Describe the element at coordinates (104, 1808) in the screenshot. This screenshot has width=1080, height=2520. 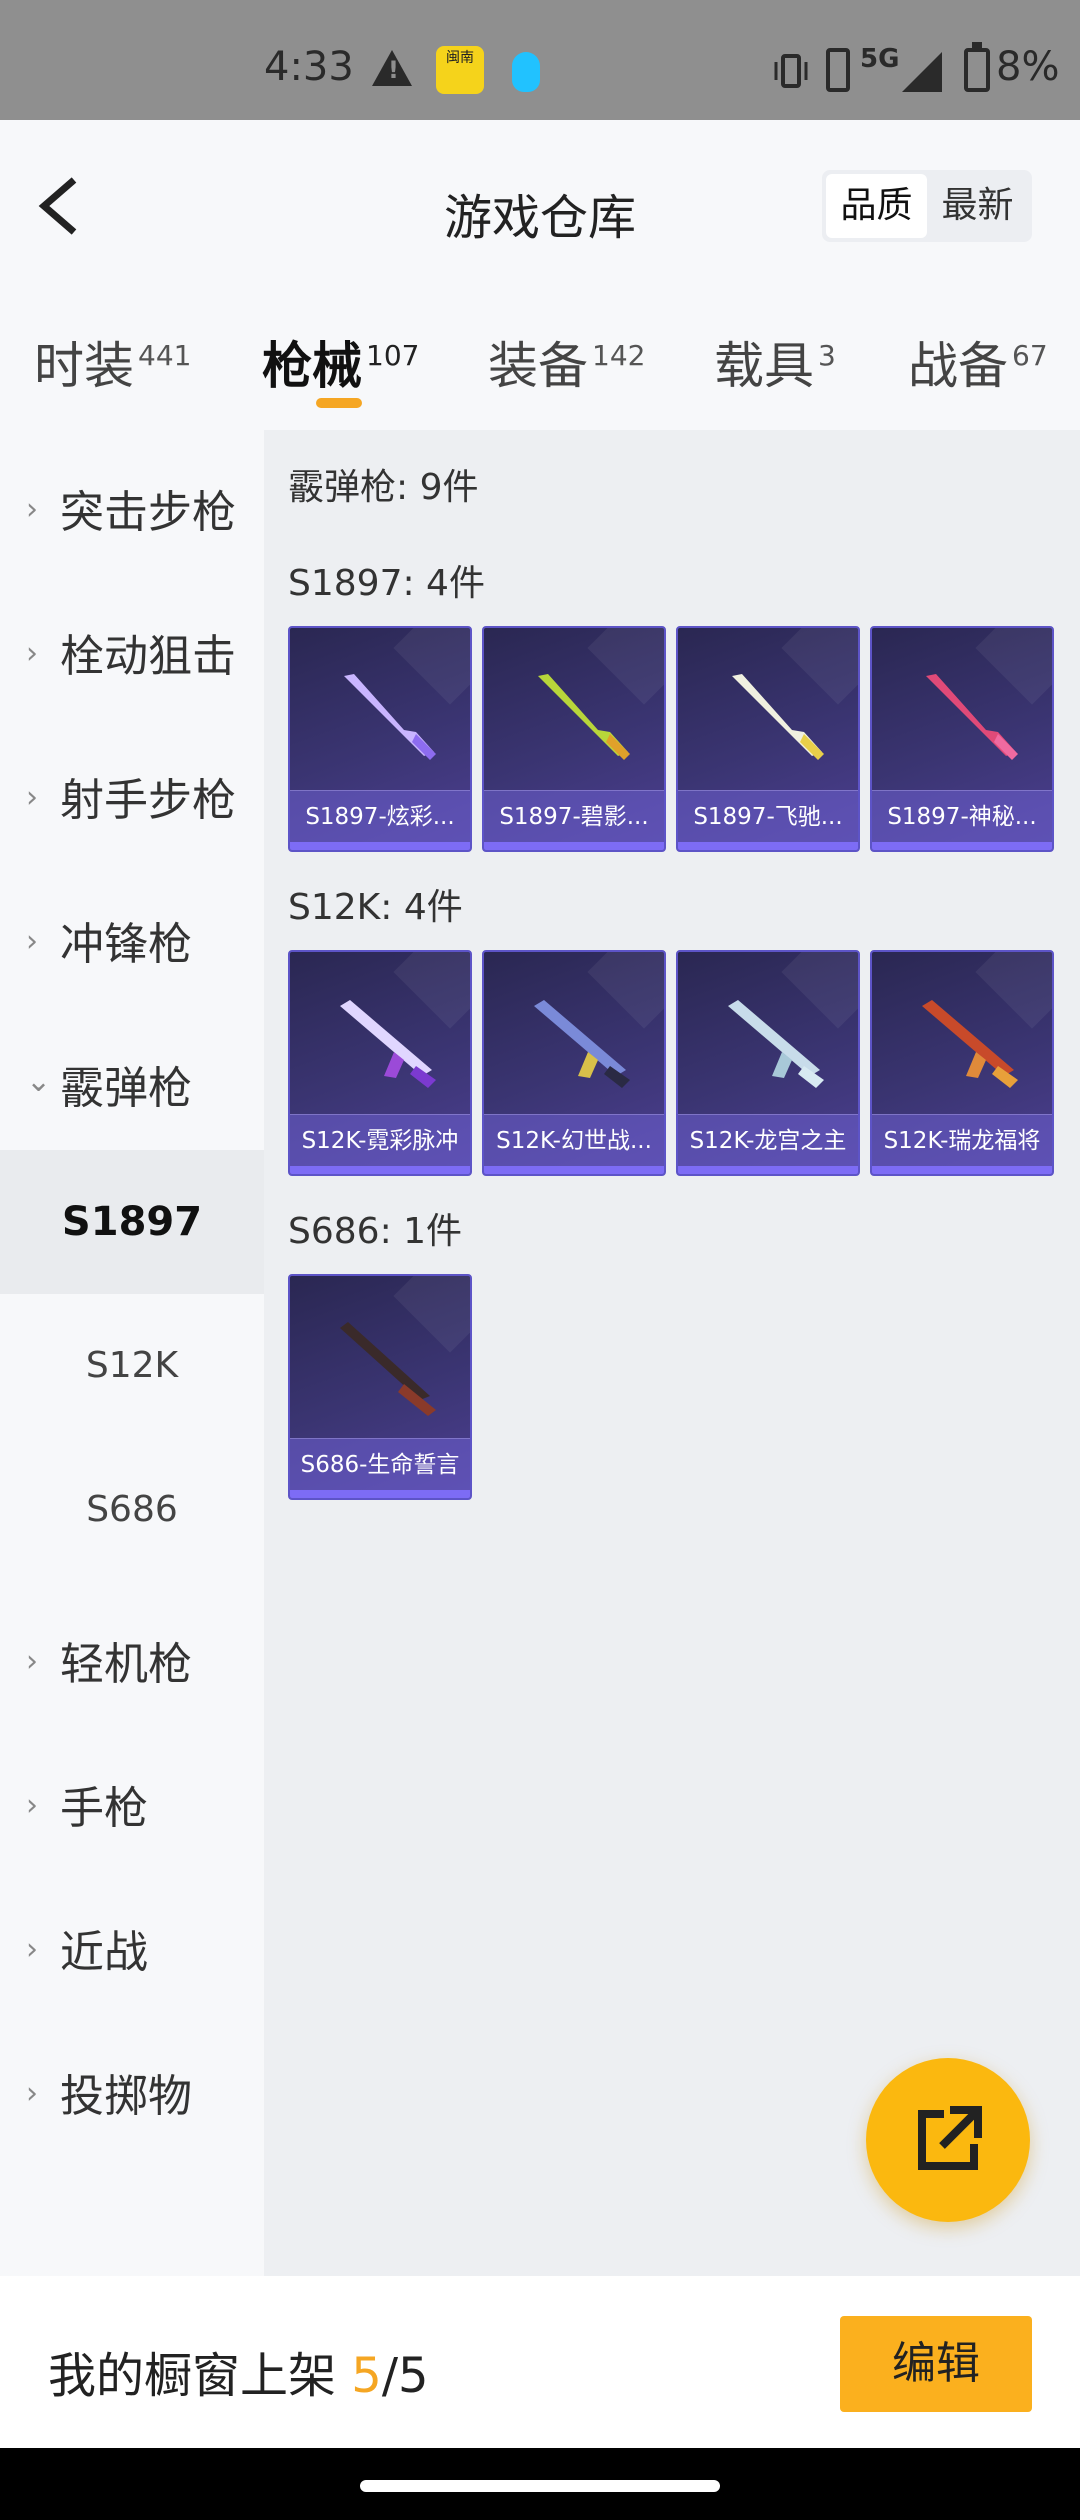
I see `sidebar-item-label: 手枪` at that location.